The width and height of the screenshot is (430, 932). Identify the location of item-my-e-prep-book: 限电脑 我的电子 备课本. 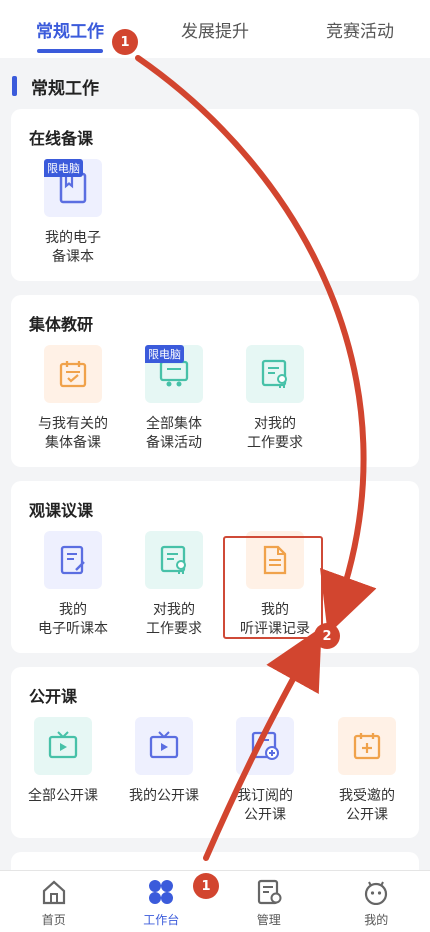
(73, 213).